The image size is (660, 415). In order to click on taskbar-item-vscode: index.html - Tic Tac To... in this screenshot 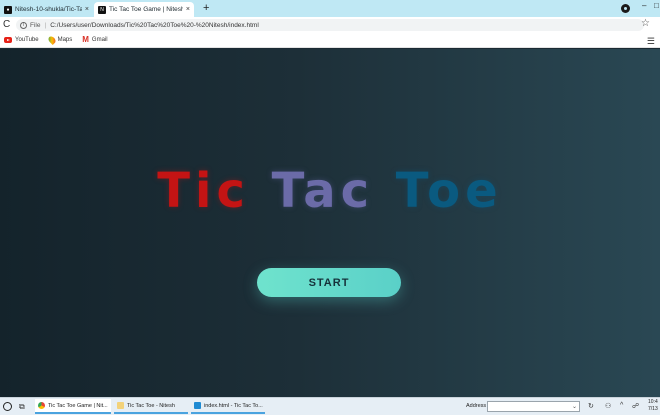, I will do `click(228, 406)`.